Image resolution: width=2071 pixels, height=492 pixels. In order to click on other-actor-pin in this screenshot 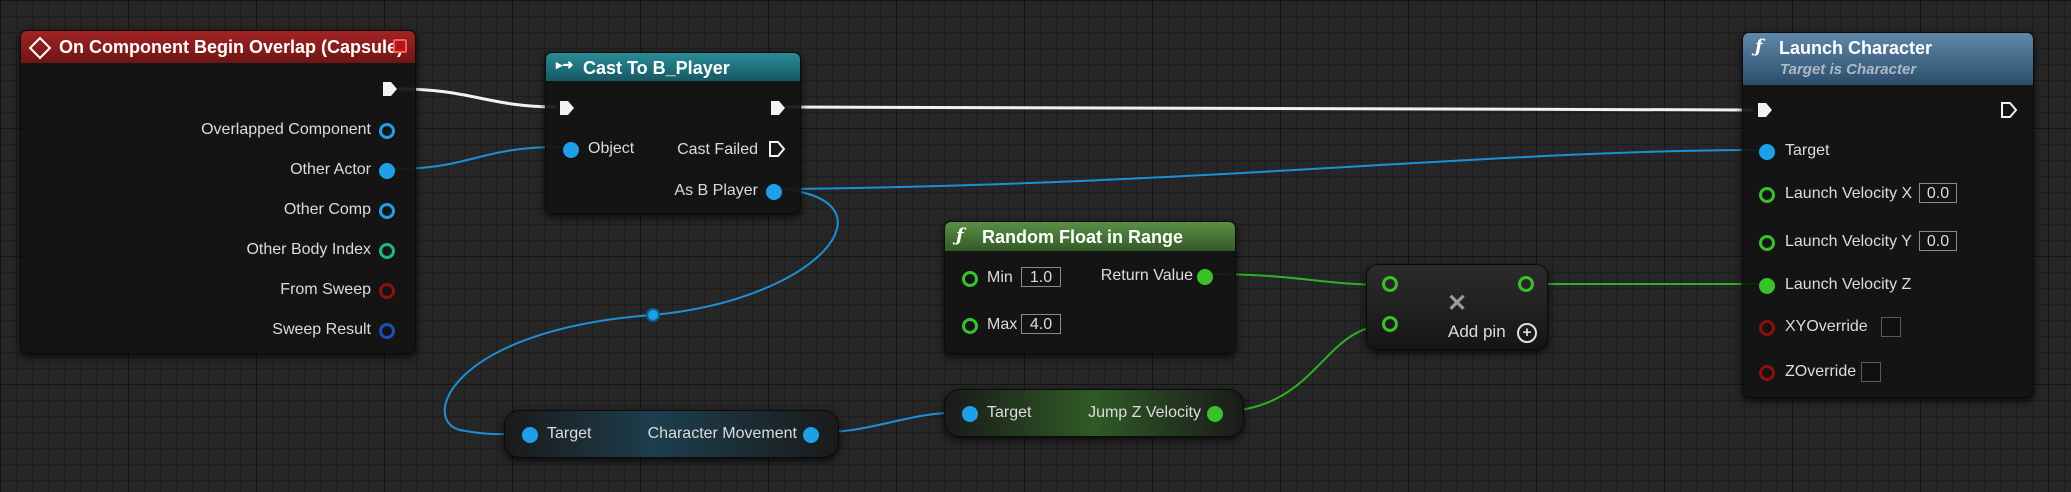, I will do `click(387, 171)`.